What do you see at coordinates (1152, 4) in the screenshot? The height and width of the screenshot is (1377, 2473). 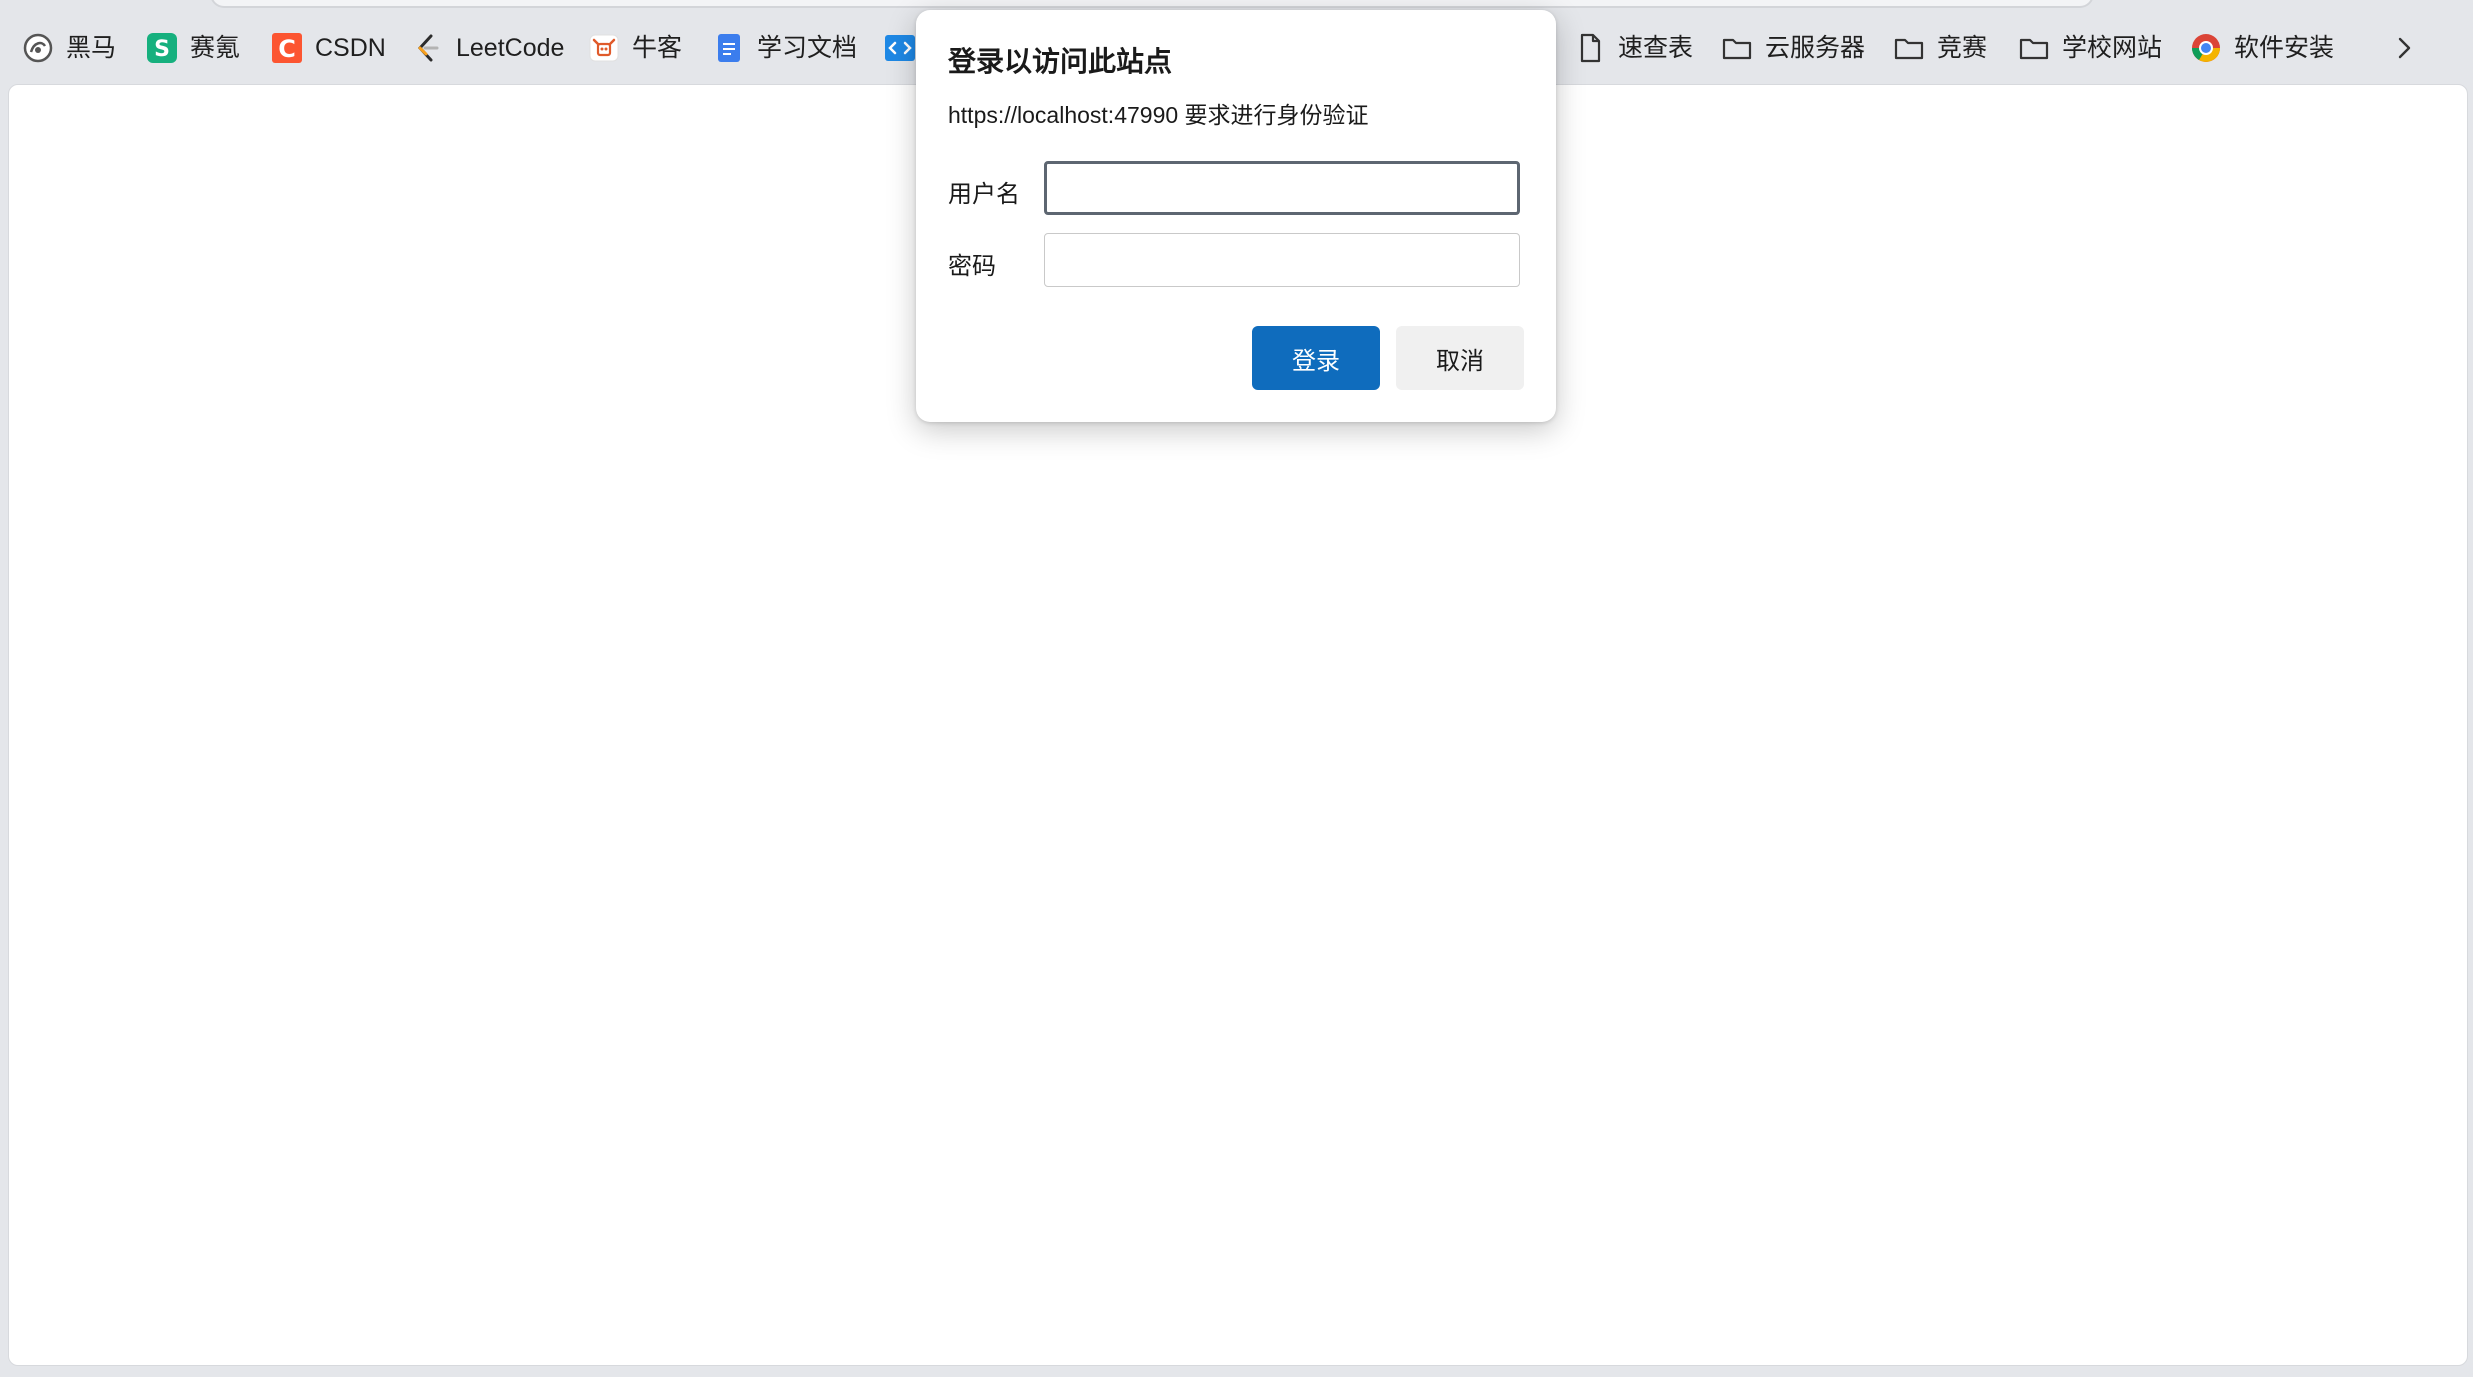 I see `tab-strip-edge` at bounding box center [1152, 4].